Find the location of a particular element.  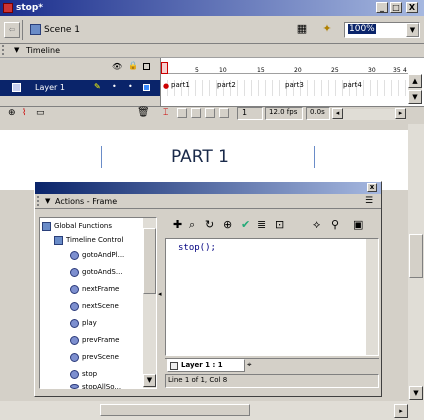

ruler-tick: 5 is located at coordinates (197, 70).